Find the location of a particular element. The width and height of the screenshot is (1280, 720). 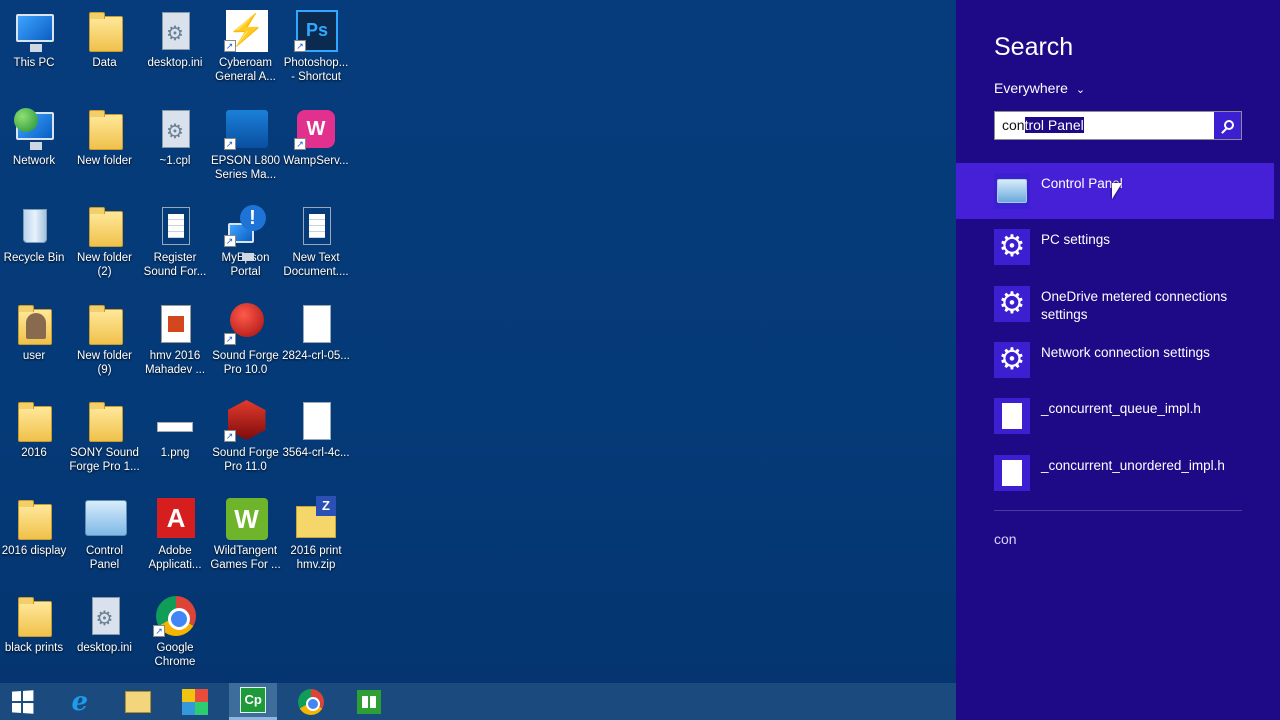

desktop-icon: This PC is located at coordinates (34, 50).